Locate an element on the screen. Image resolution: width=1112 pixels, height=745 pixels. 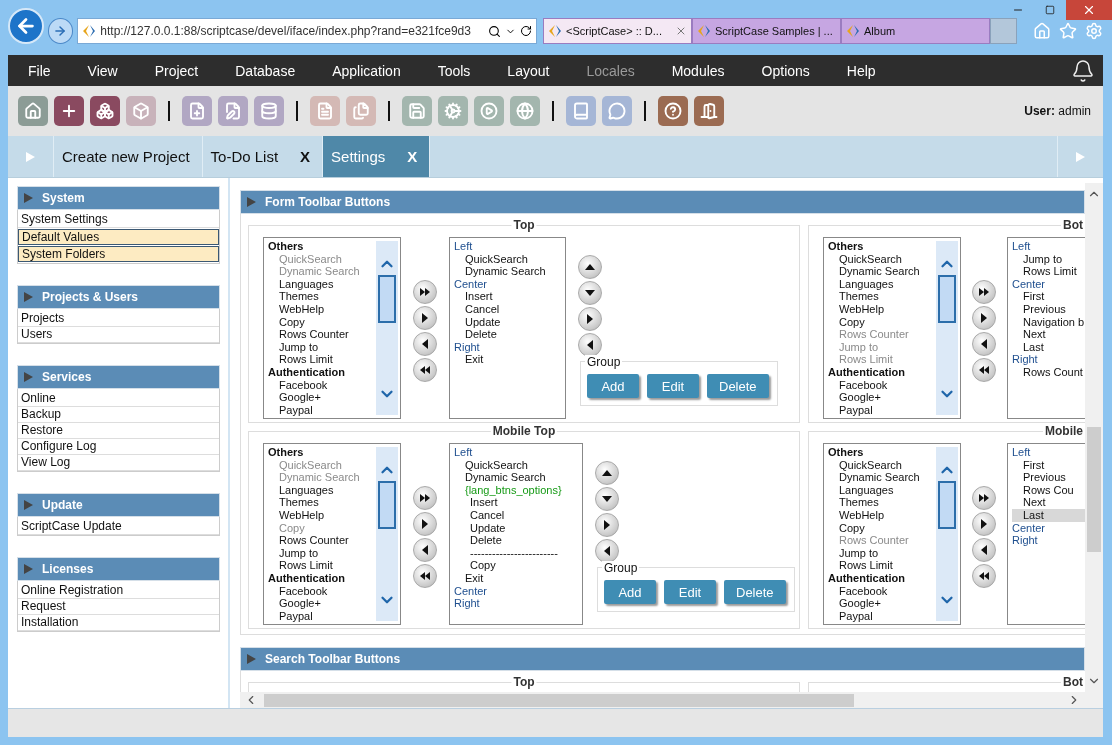
menu-item: View is located at coordinates (106, 70).